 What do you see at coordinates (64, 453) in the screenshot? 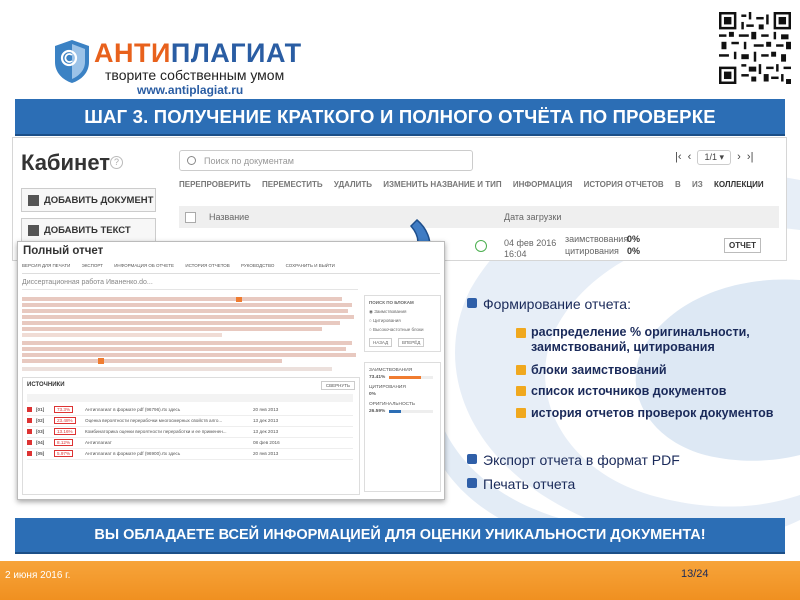
I see `source-percent: 5.97%` at bounding box center [64, 453].